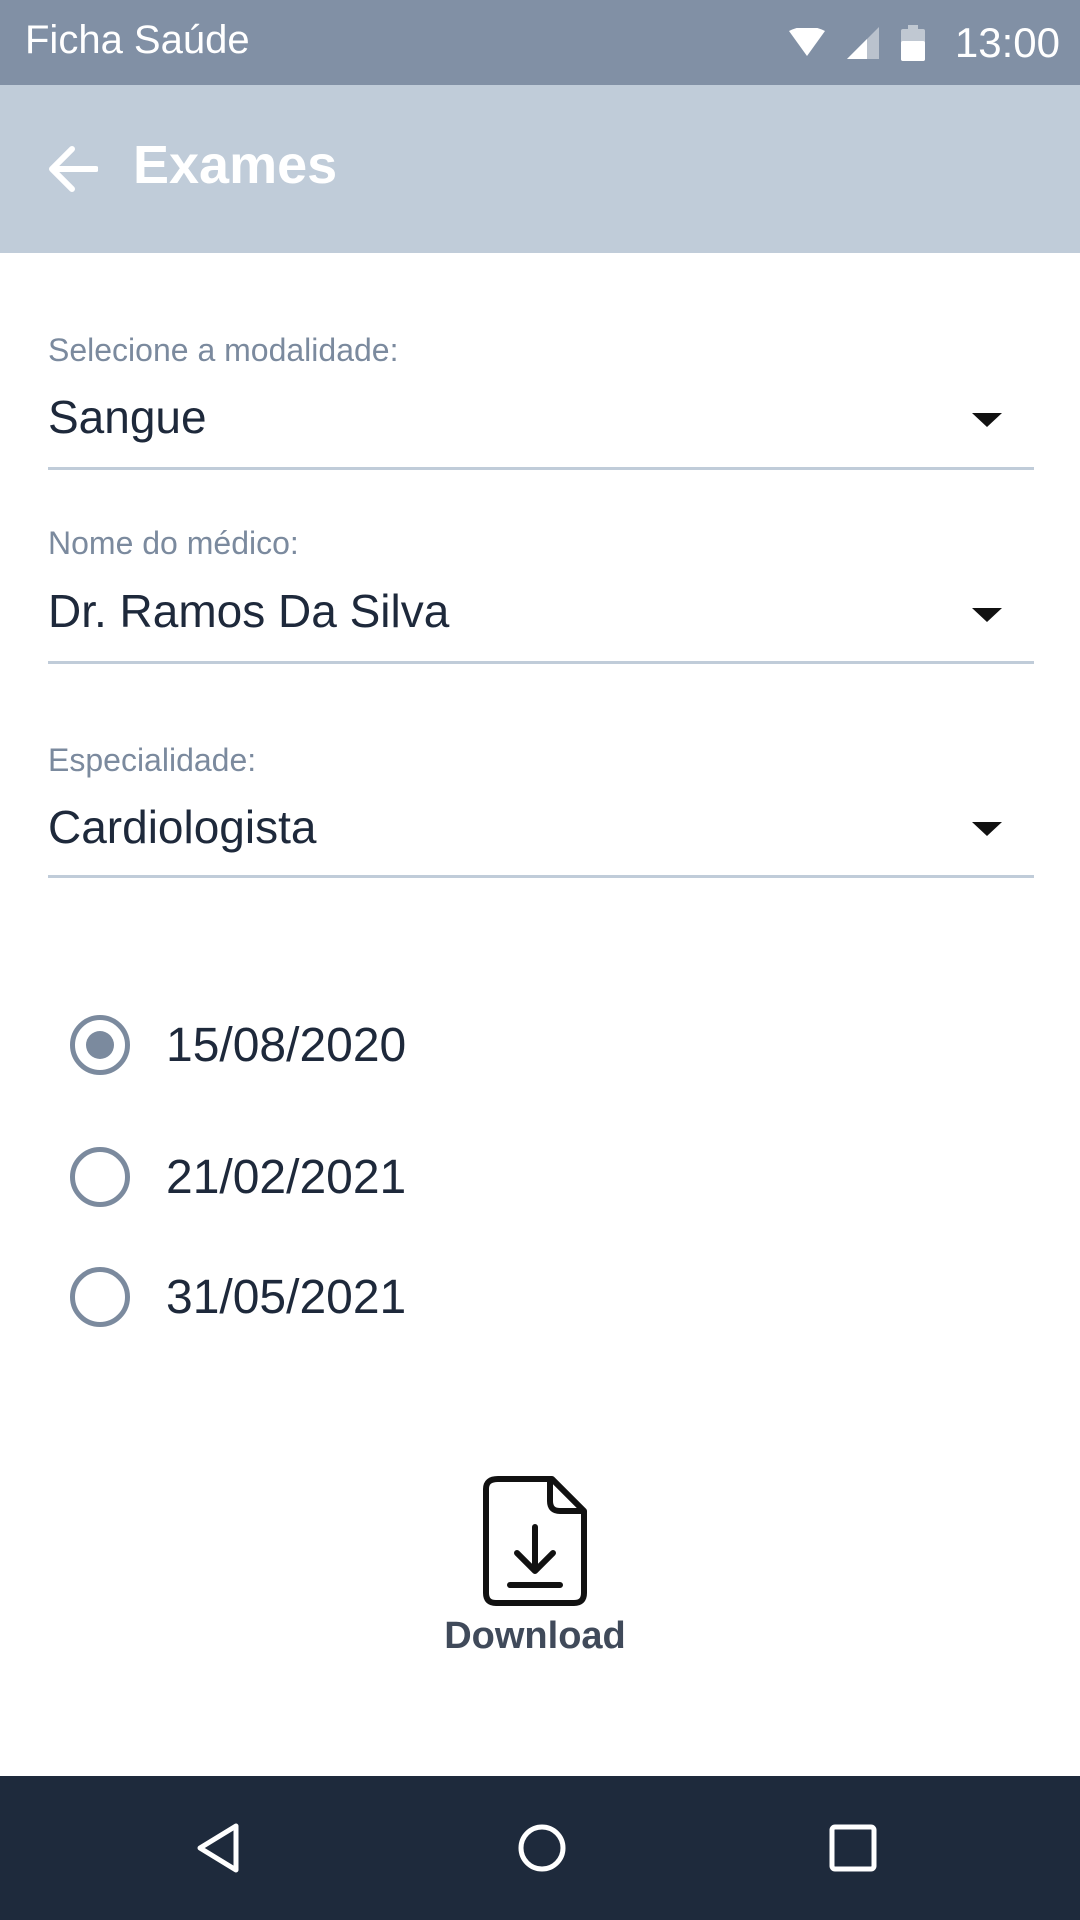 This screenshot has width=1080, height=1920. Describe the element at coordinates (535, 1541) in the screenshot. I see `file-download-icon` at that location.